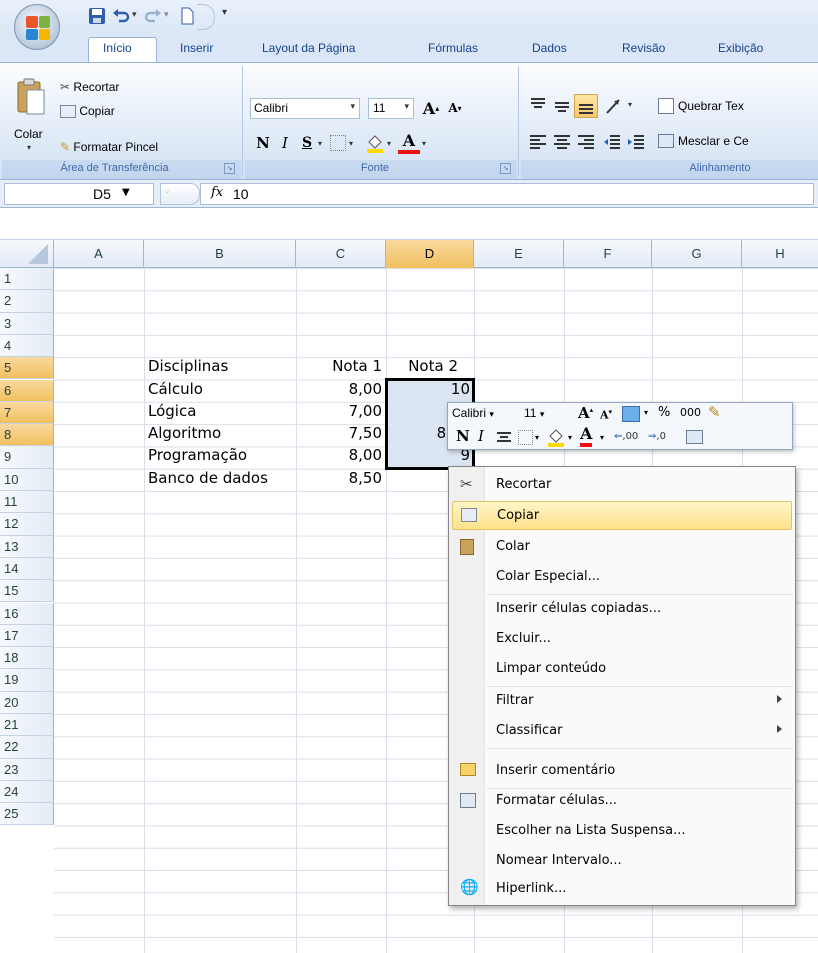 The width and height of the screenshot is (818, 953). I want to click on row-header: 2, so click(27, 301).